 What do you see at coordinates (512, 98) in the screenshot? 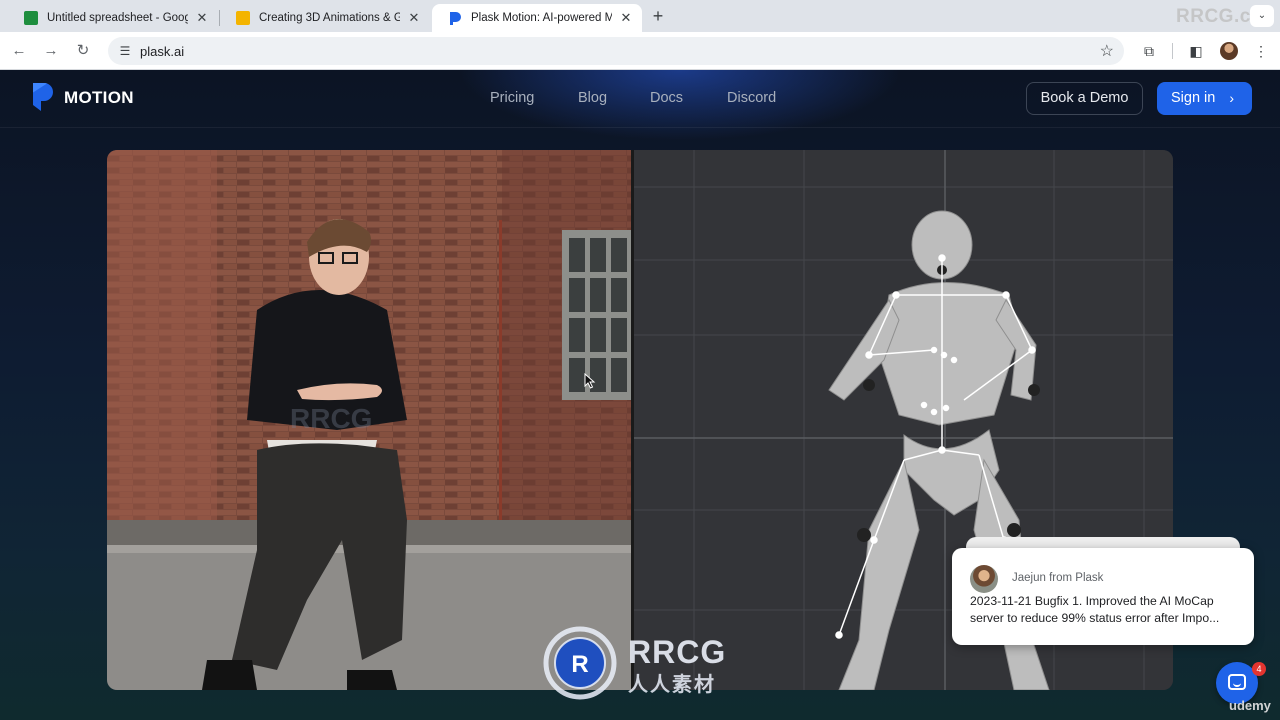
I see `nav-pricing-link: Pricing` at bounding box center [512, 98].